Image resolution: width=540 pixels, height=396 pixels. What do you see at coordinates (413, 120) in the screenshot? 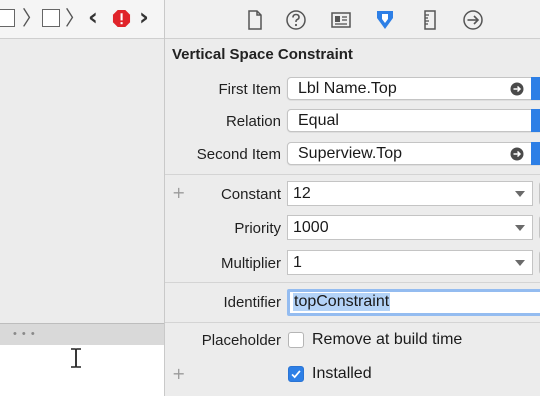
I see `relation-popup: Equal` at bounding box center [413, 120].